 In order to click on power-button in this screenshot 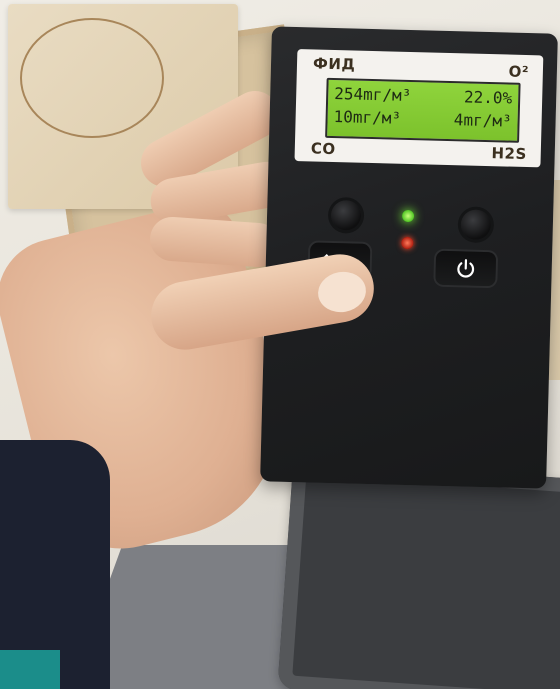, I will do `click(466, 268)`.